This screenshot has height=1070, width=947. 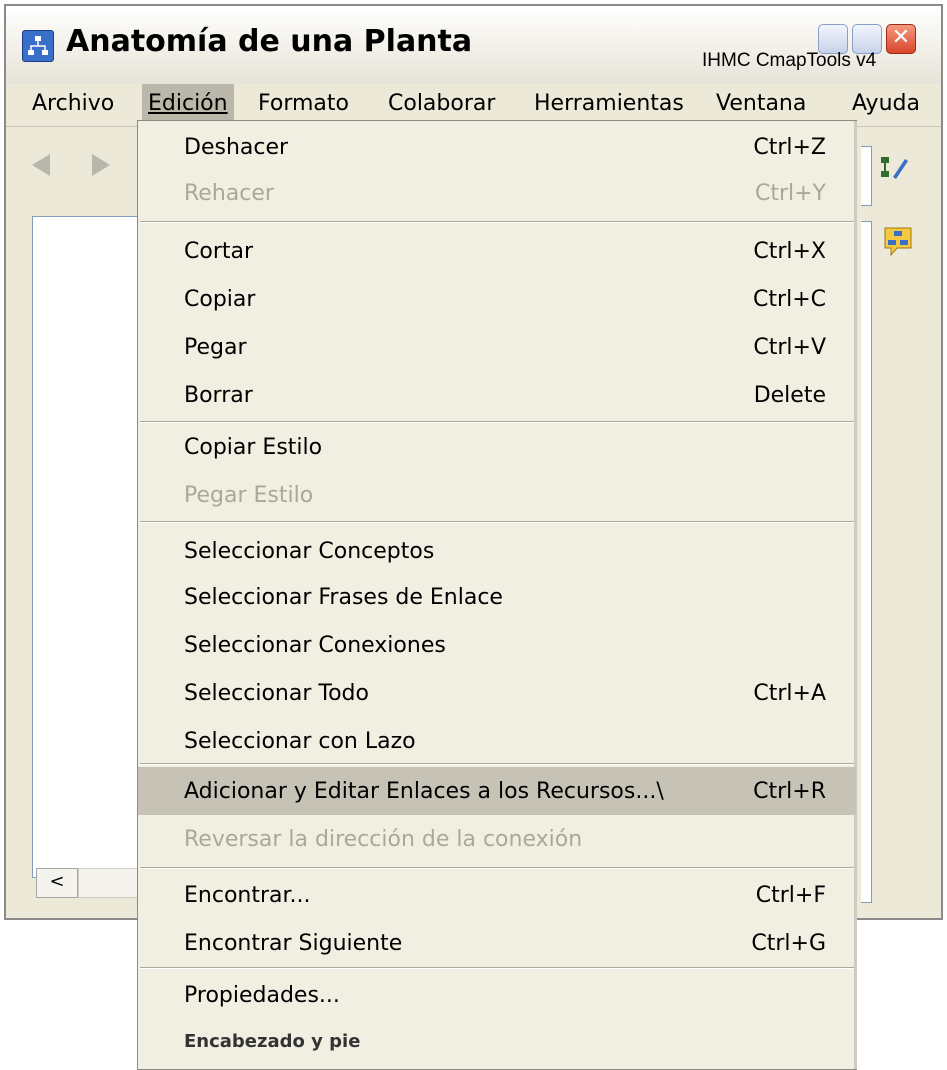 I want to click on cmap-app-icon, so click(x=38, y=46).